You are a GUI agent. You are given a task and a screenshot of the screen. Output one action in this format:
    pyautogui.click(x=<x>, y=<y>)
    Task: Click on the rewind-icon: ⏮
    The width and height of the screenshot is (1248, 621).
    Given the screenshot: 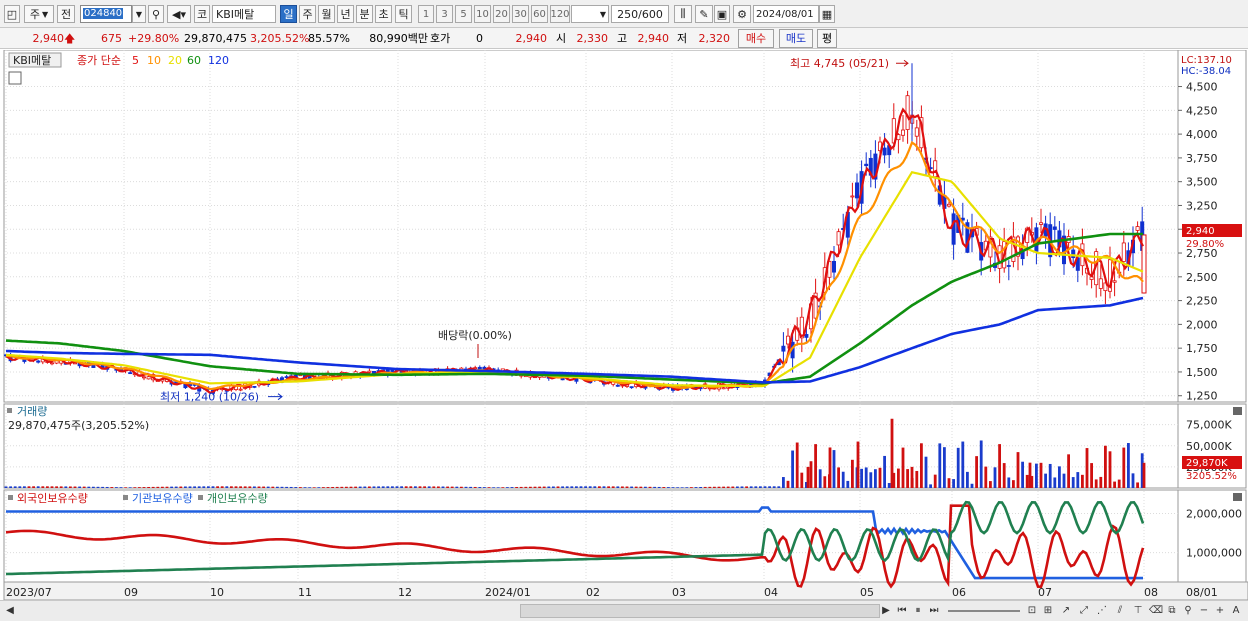 What is the action you would take?
    pyautogui.click(x=902, y=611)
    